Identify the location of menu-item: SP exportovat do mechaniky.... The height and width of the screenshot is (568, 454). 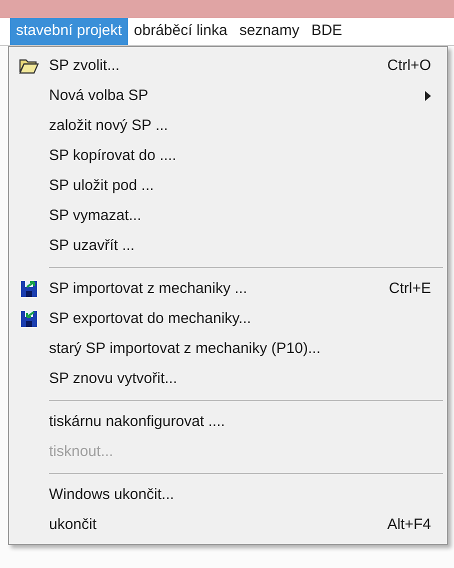
(228, 319).